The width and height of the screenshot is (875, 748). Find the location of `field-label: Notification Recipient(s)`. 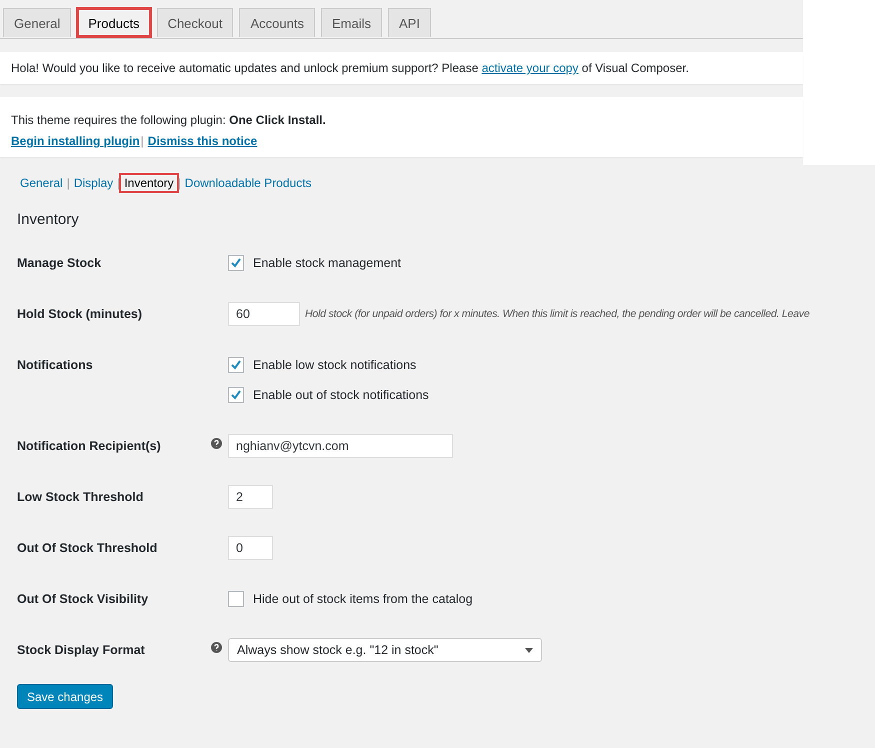

field-label: Notification Recipient(s) is located at coordinates (89, 445).